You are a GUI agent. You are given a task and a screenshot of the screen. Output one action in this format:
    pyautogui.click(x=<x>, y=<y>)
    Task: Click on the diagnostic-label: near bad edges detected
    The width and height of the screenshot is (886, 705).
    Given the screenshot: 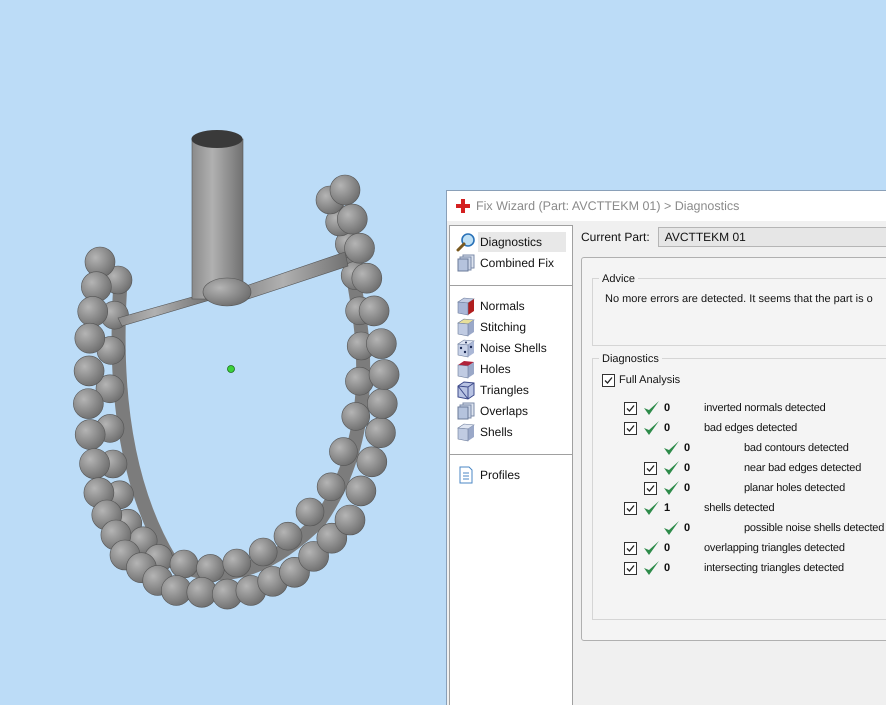 What is the action you would take?
    pyautogui.click(x=803, y=468)
    